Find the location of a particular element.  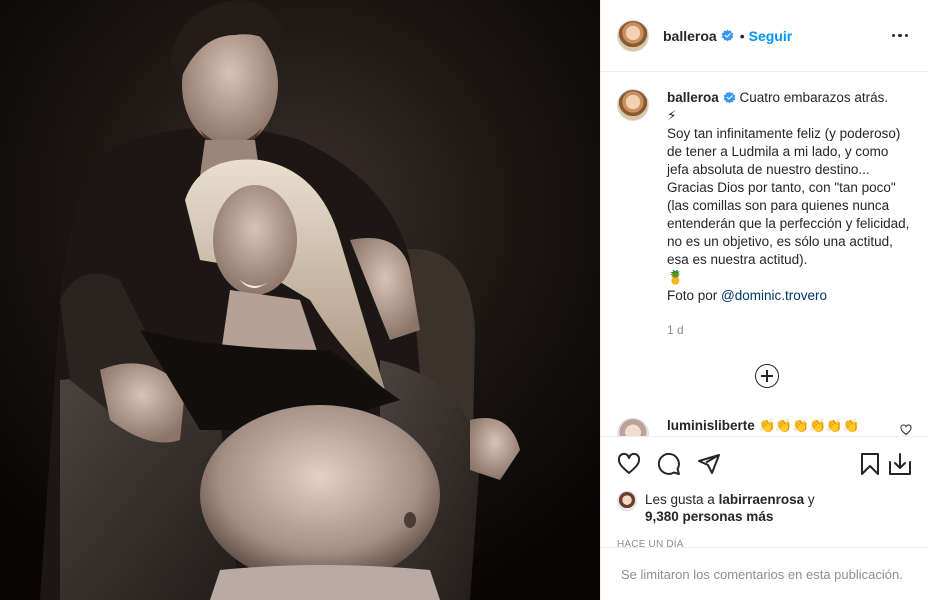

action-bar is located at coordinates (764, 464).